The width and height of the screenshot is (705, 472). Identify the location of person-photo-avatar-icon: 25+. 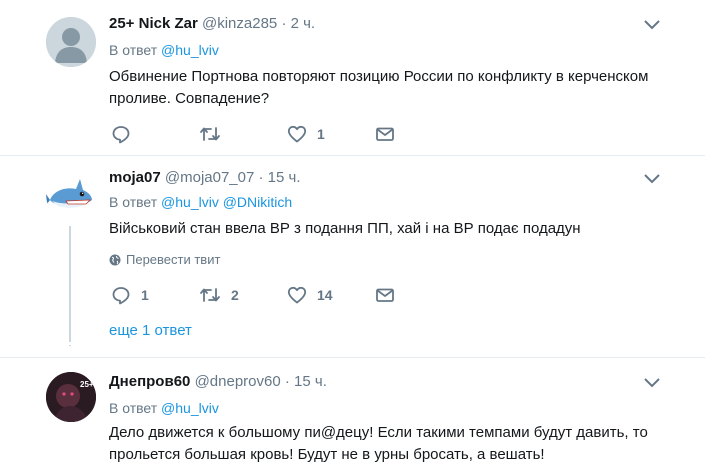
(71, 397).